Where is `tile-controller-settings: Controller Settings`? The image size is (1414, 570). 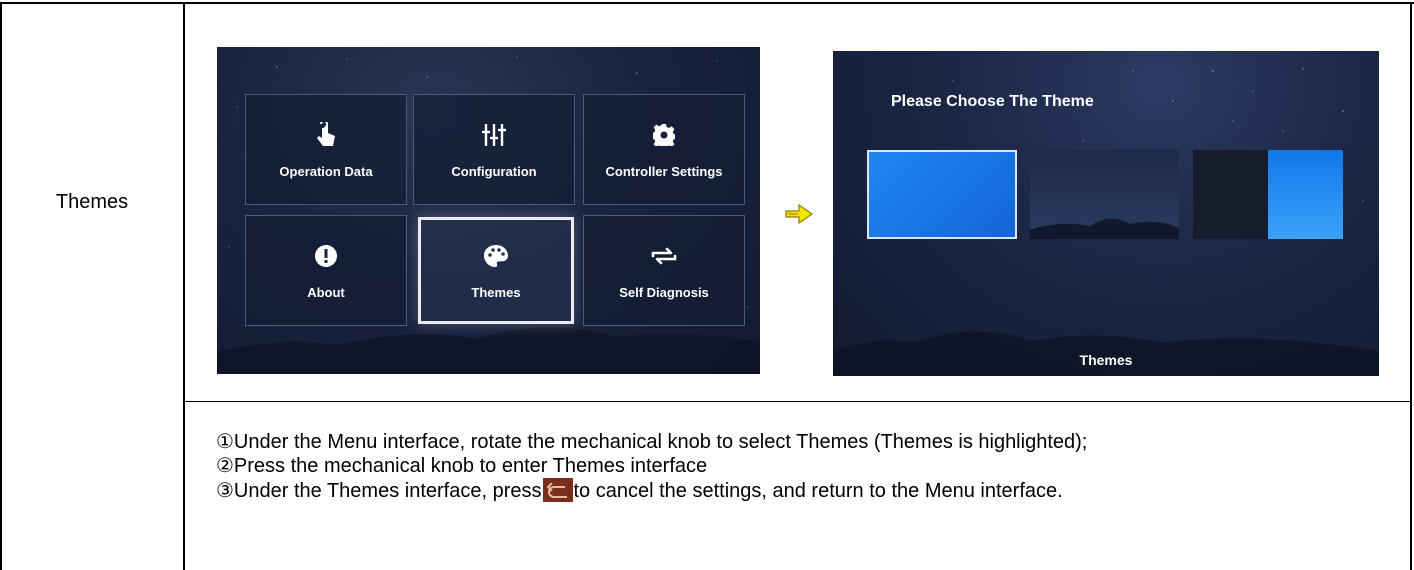 tile-controller-settings: Controller Settings is located at coordinates (664, 149).